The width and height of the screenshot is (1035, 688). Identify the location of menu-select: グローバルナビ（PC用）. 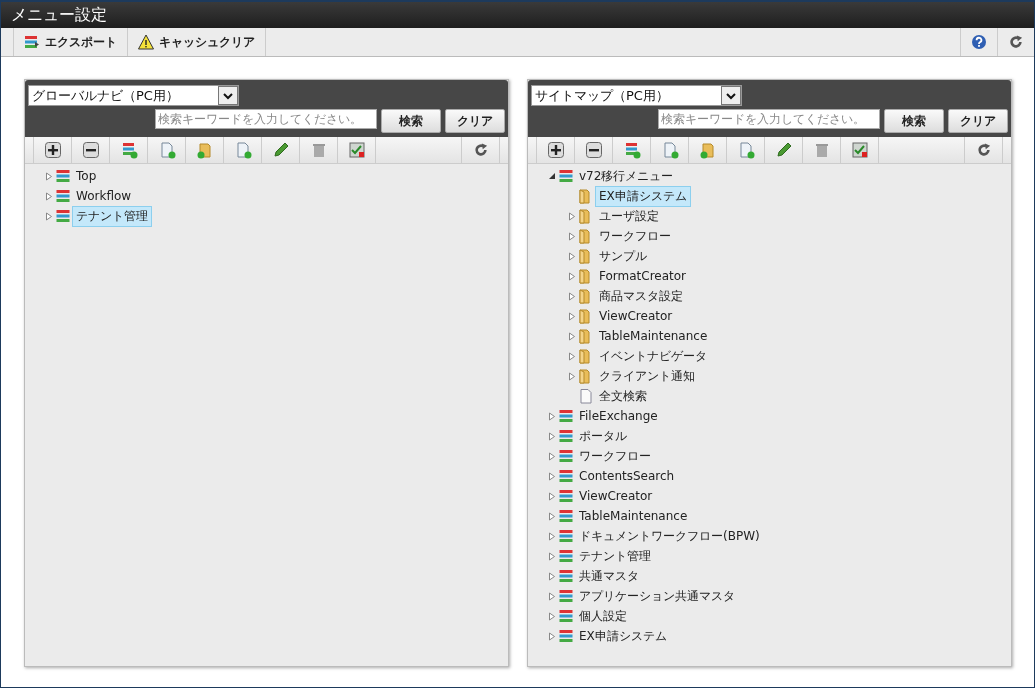
(133, 95).